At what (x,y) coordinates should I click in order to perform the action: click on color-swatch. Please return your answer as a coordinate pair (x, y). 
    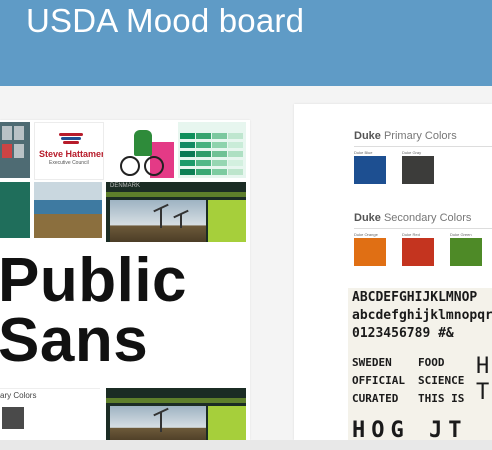
    Looking at the image, I should click on (13, 418).